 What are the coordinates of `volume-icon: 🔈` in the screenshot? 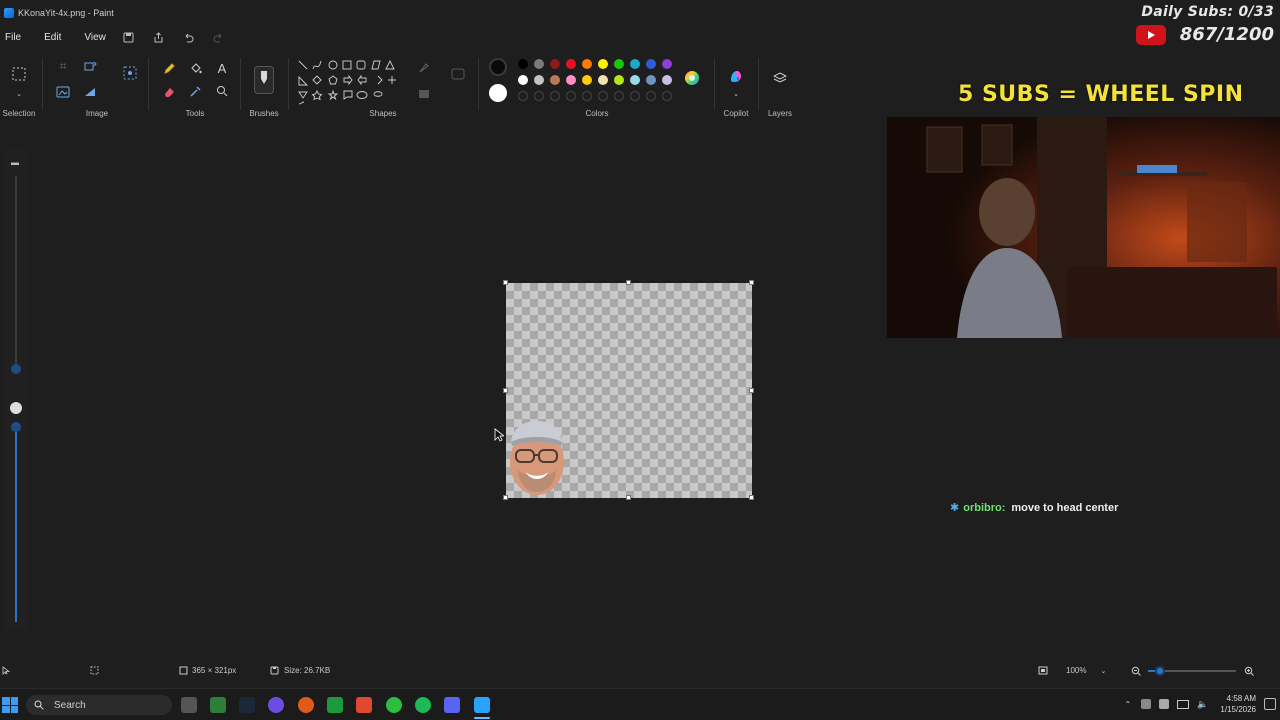 It's located at (1202, 704).